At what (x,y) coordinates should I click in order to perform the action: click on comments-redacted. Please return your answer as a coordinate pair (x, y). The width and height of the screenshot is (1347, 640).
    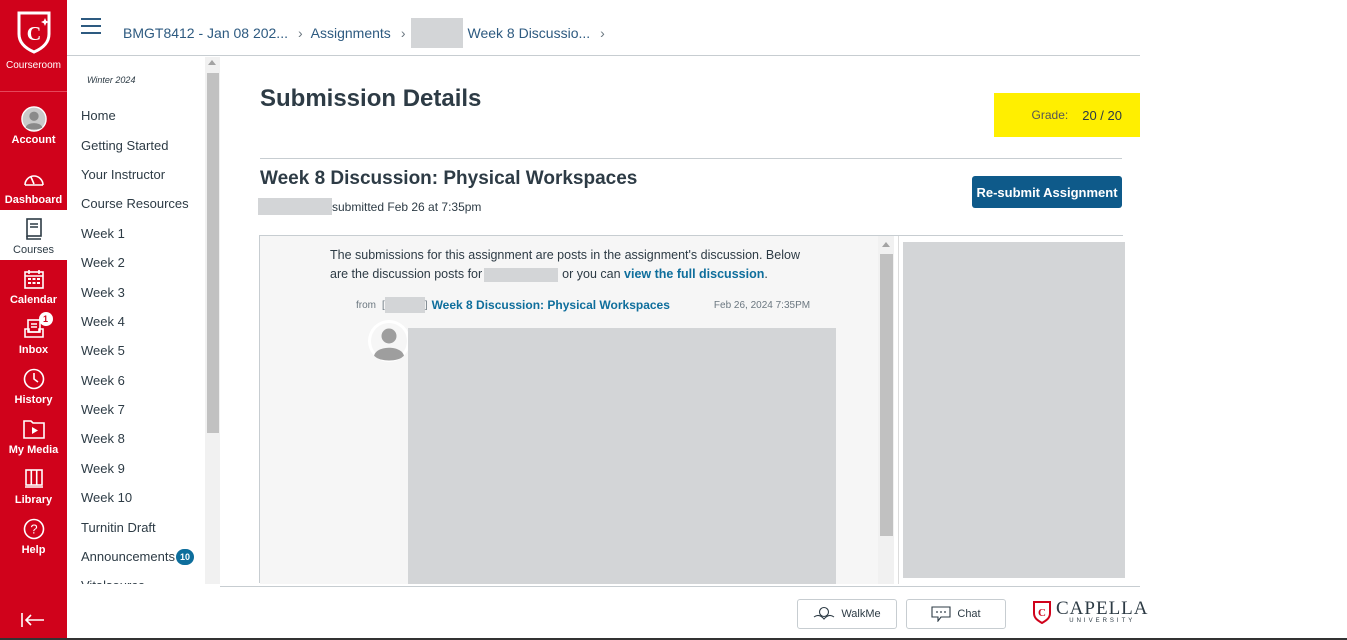
    Looking at the image, I should click on (1014, 410).